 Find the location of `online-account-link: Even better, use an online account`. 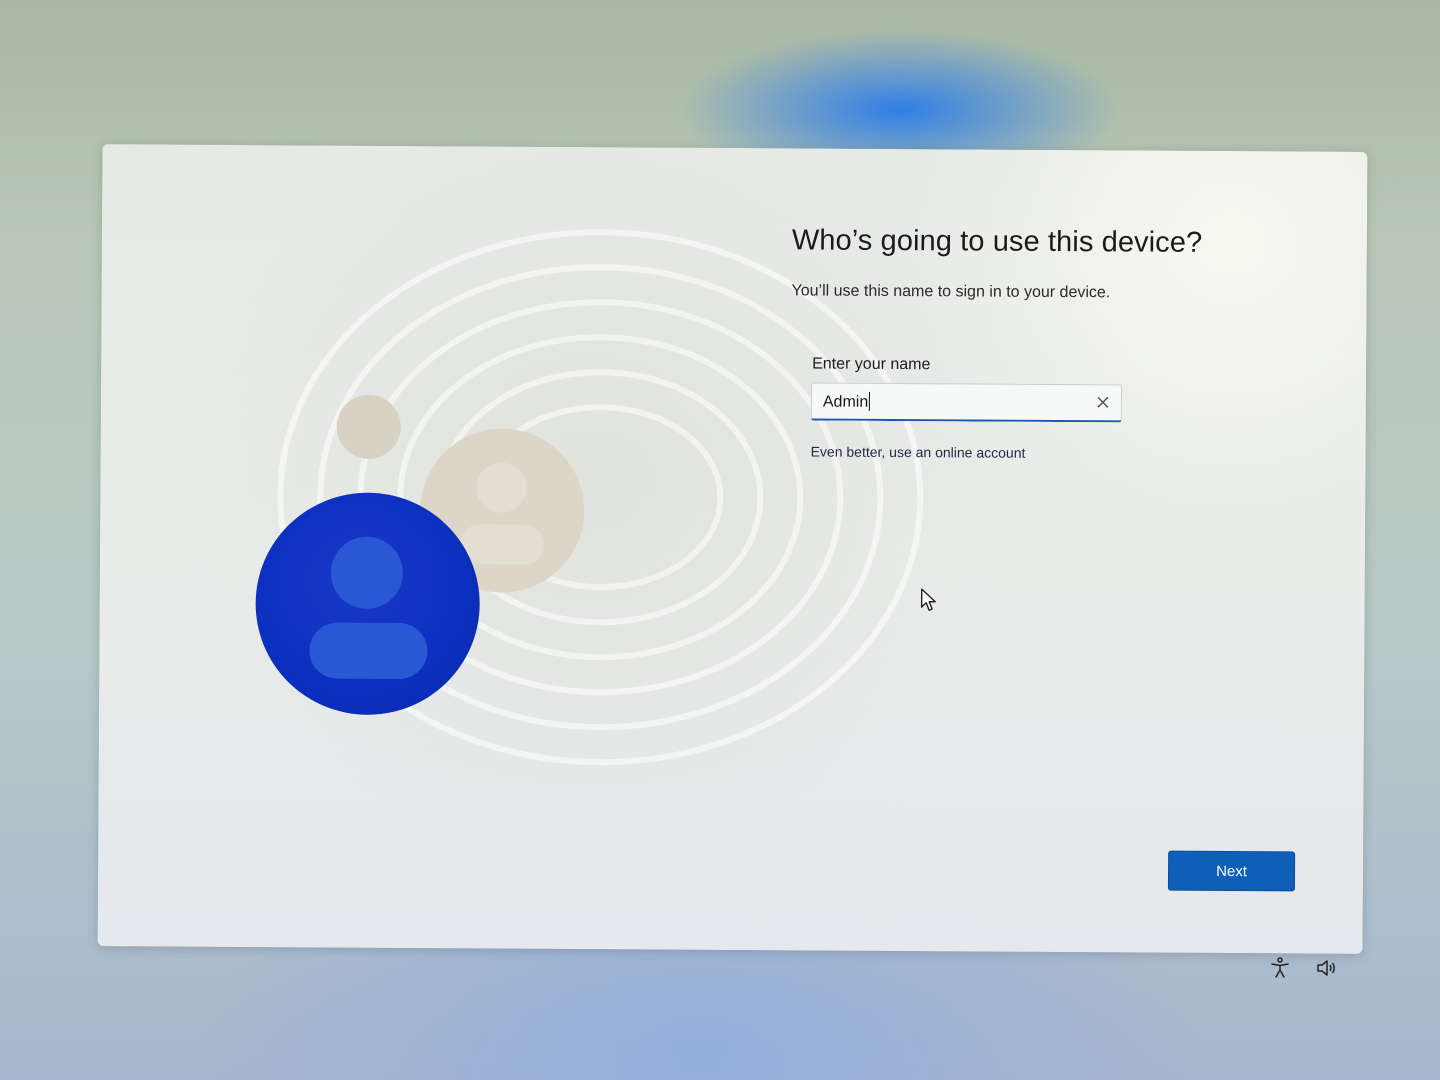

online-account-link: Even better, use an online account is located at coordinates (918, 451).